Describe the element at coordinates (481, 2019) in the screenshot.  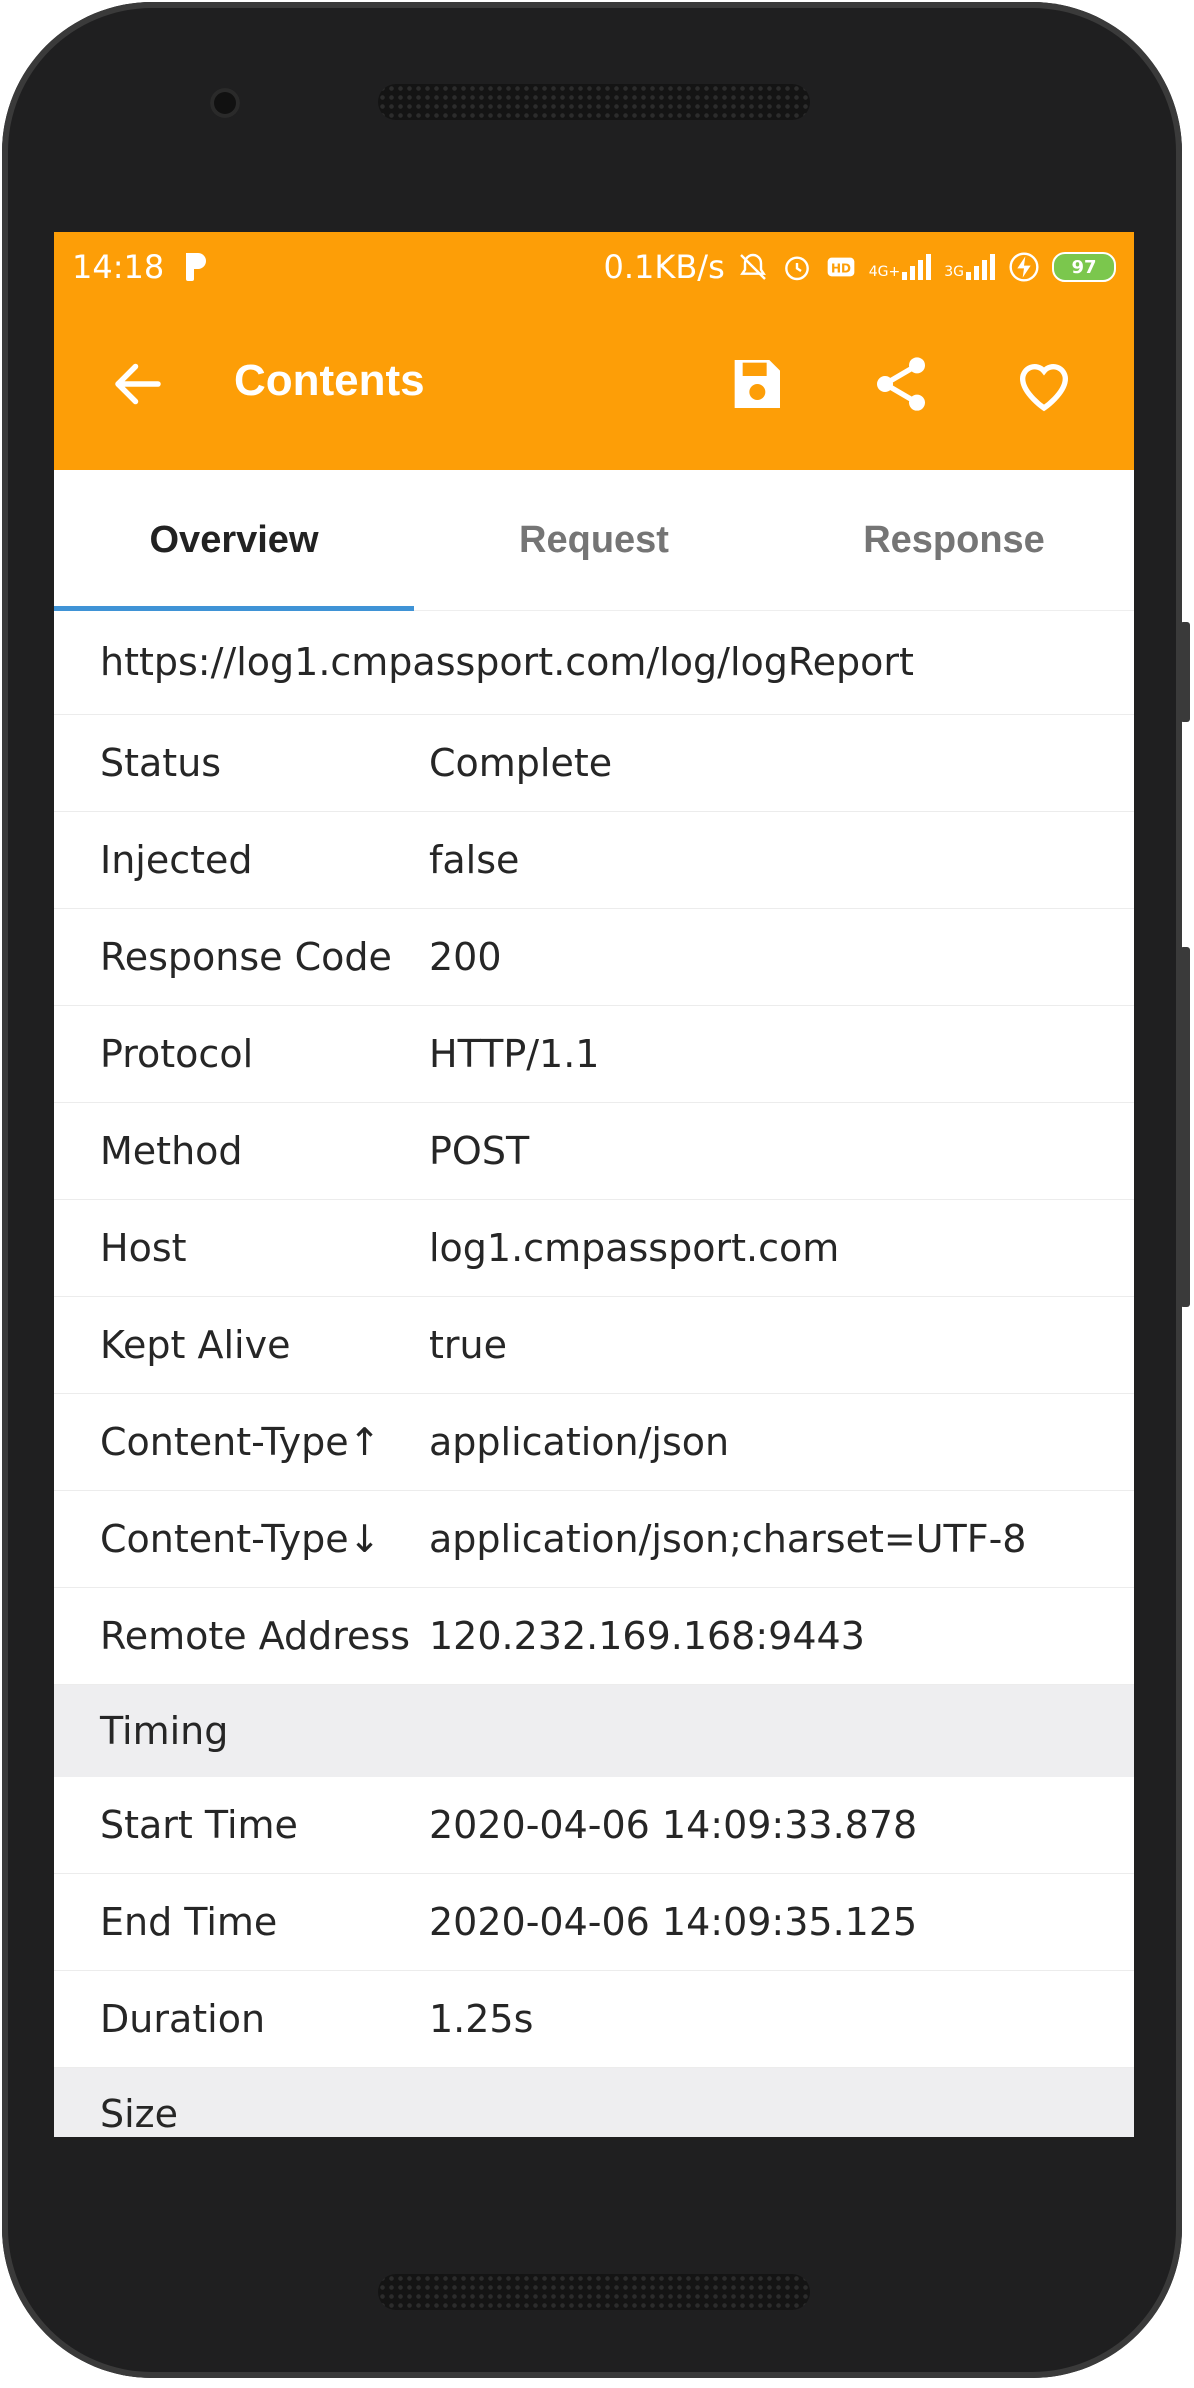
I see `row-value: 1.25s` at that location.